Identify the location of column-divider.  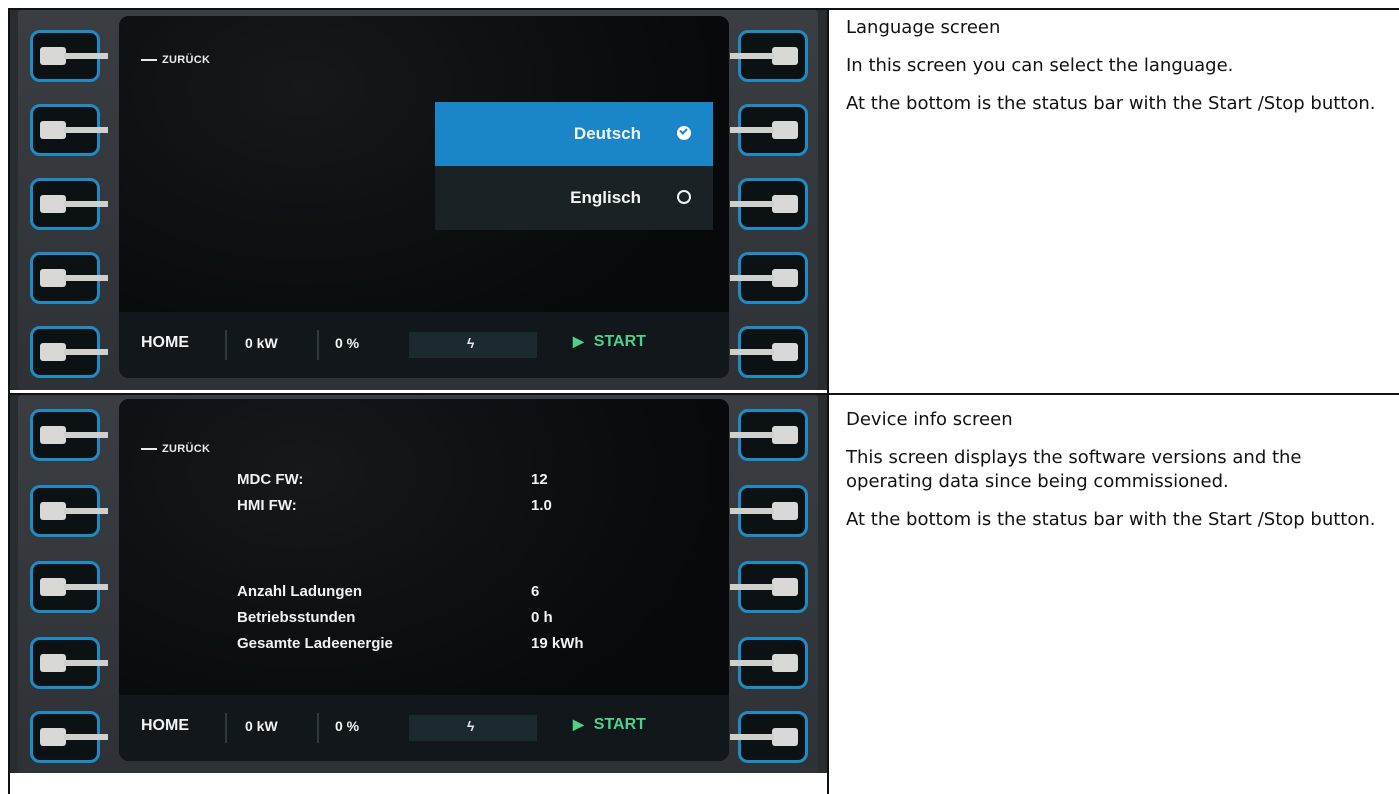
(828, 401).